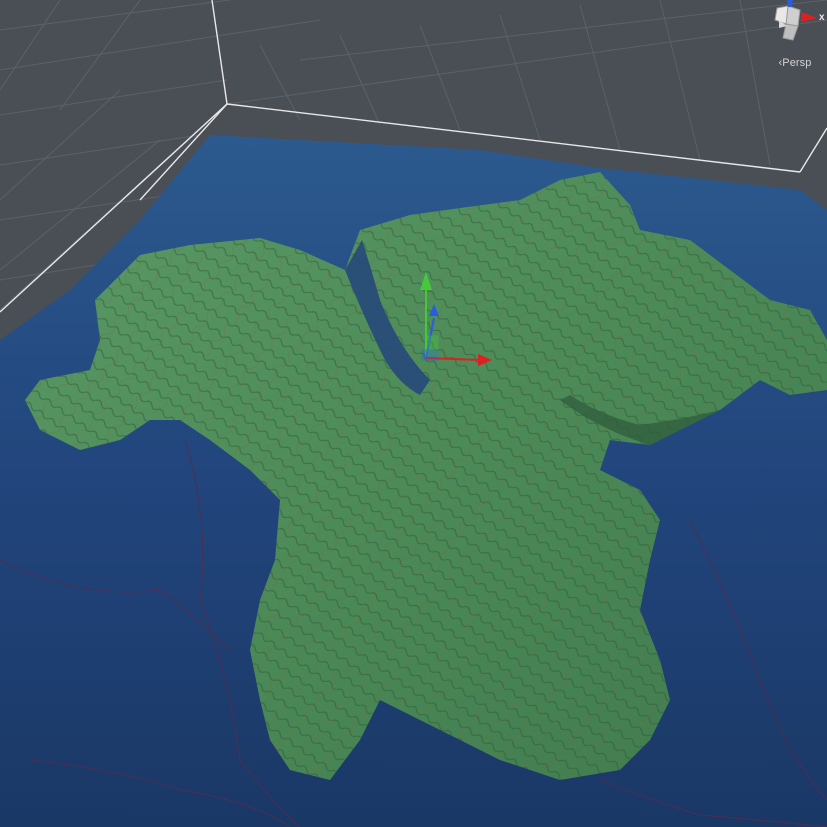  What do you see at coordinates (795, 63) in the screenshot?
I see `projection-mode-label: ‹Persp` at bounding box center [795, 63].